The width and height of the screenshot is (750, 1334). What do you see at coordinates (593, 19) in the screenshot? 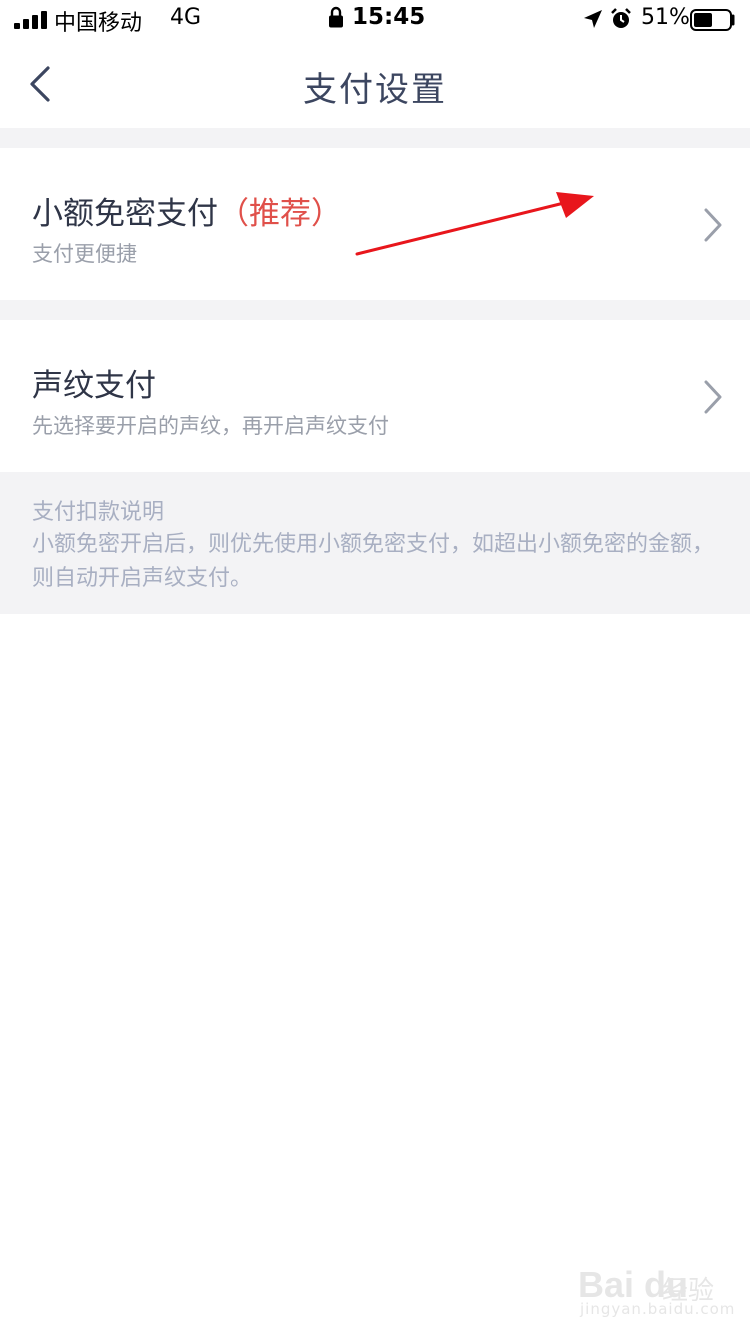
I see `location-icon` at bounding box center [593, 19].